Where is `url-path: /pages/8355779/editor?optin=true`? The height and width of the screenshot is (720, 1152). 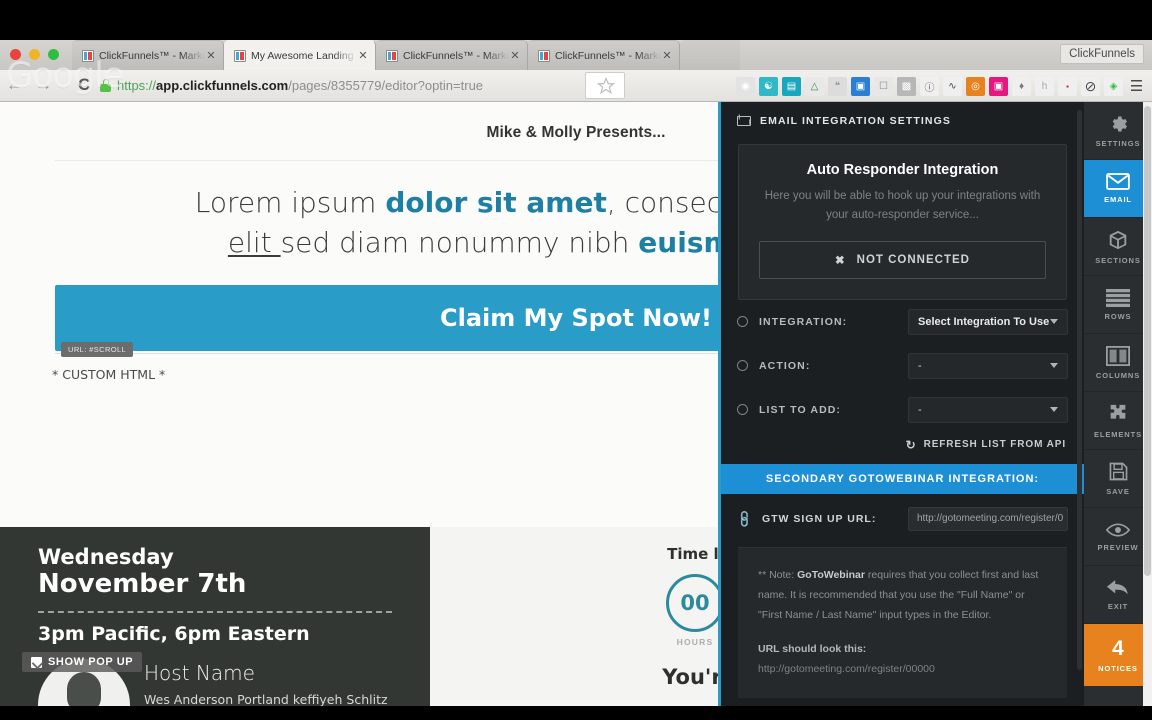 url-path: /pages/8355779/editor?optin=true is located at coordinates (386, 85).